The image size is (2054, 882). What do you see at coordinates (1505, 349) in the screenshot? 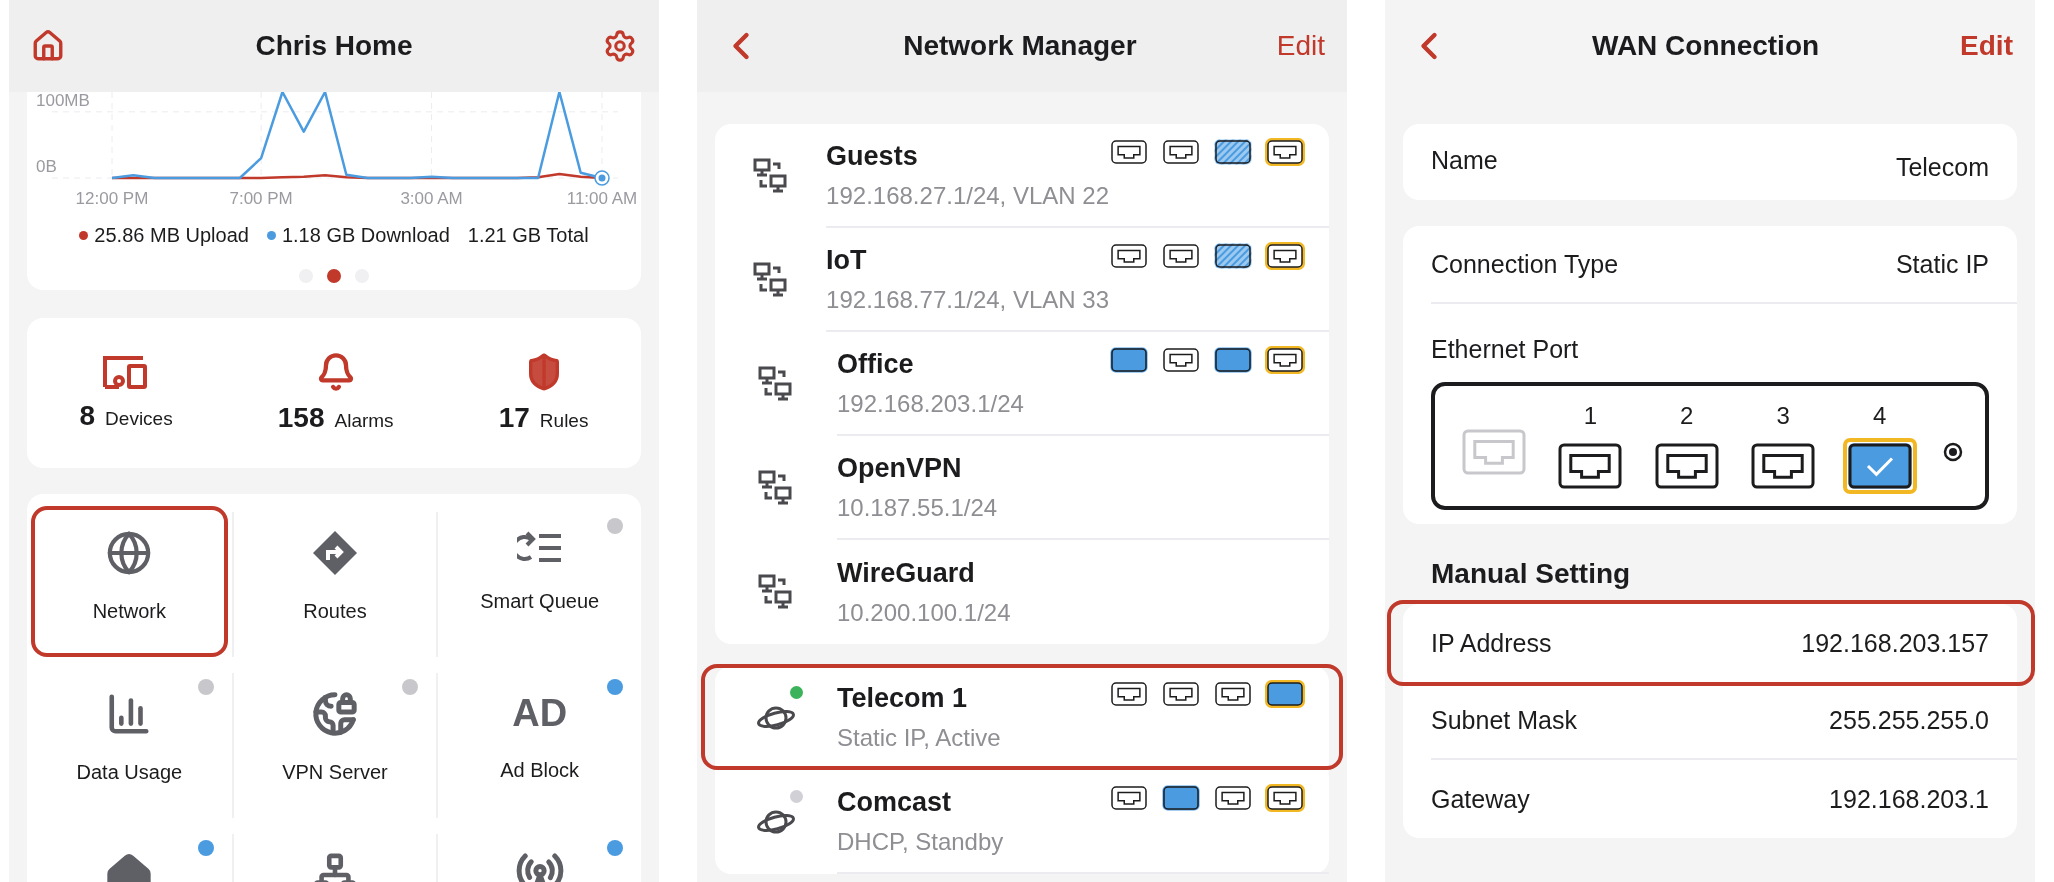
I see `field-label: Ethernet Port` at bounding box center [1505, 349].